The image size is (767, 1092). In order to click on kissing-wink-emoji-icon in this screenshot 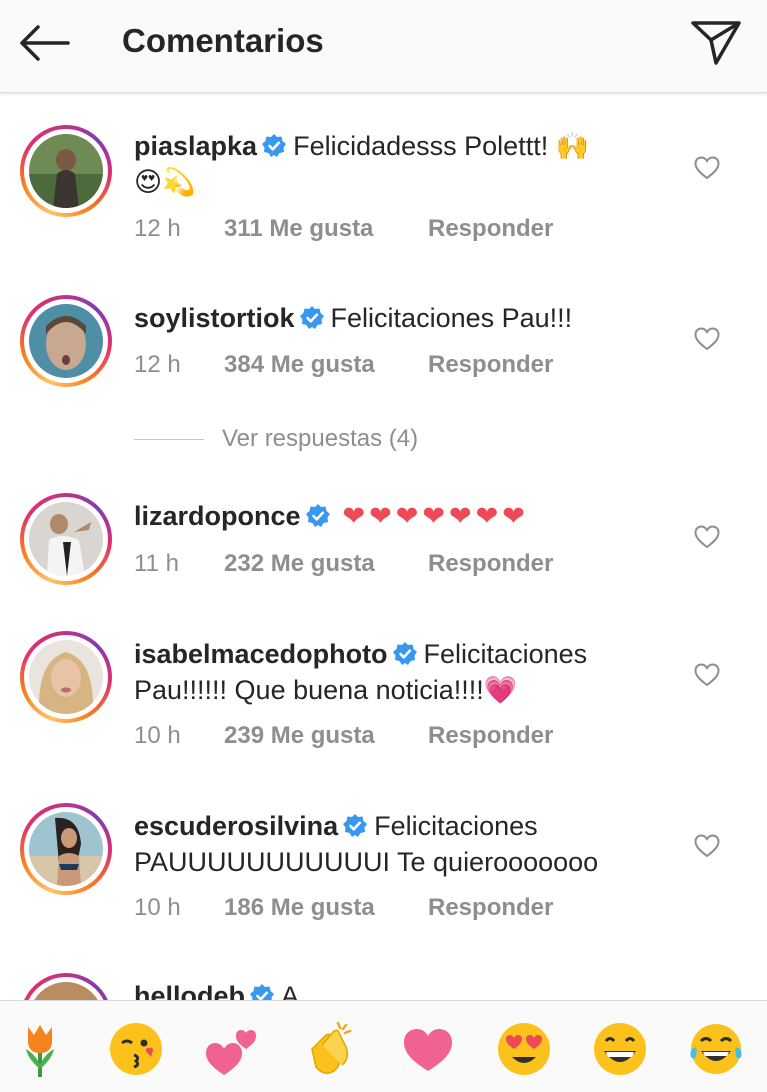, I will do `click(136, 1049)`.